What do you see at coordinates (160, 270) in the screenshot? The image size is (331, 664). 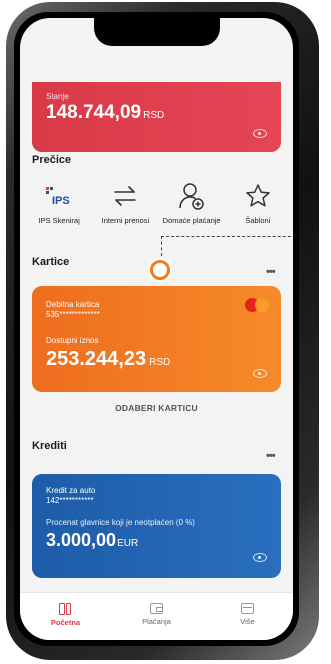 I see `tap-indicator` at bounding box center [160, 270].